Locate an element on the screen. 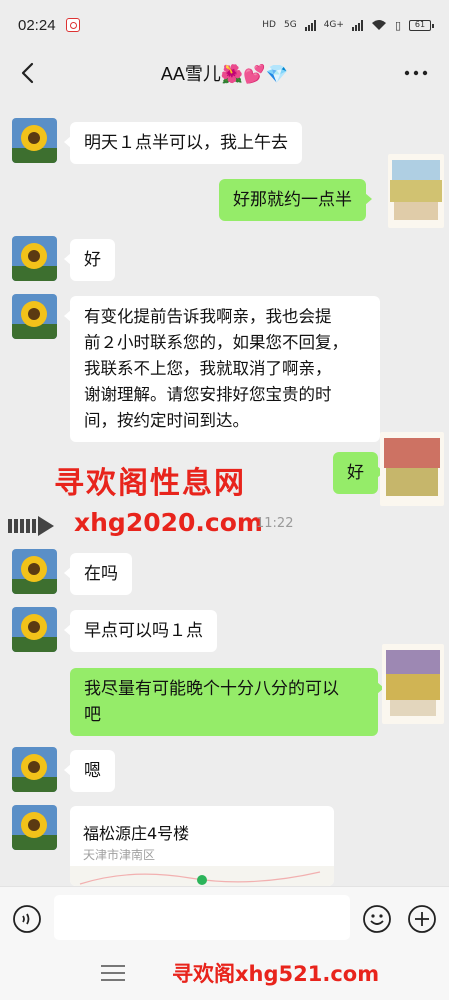 Image resolution: width=449 pixels, height=1000 pixels. signal-icon is located at coordinates (310, 25).